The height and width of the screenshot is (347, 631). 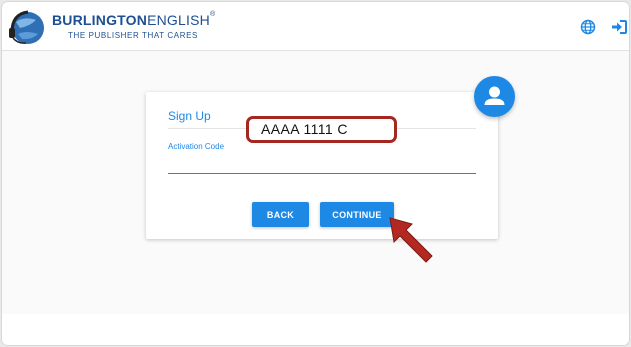 What do you see at coordinates (178, 20) in the screenshot?
I see `brand-name-light: ENGLISH` at bounding box center [178, 20].